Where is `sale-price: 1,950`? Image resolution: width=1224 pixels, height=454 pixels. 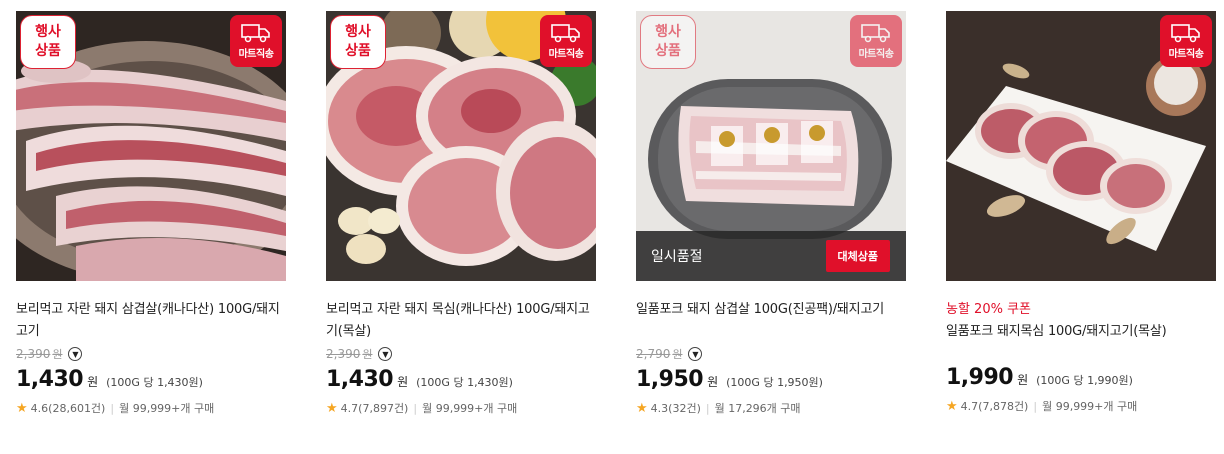
sale-price: 1,950 is located at coordinates (670, 379).